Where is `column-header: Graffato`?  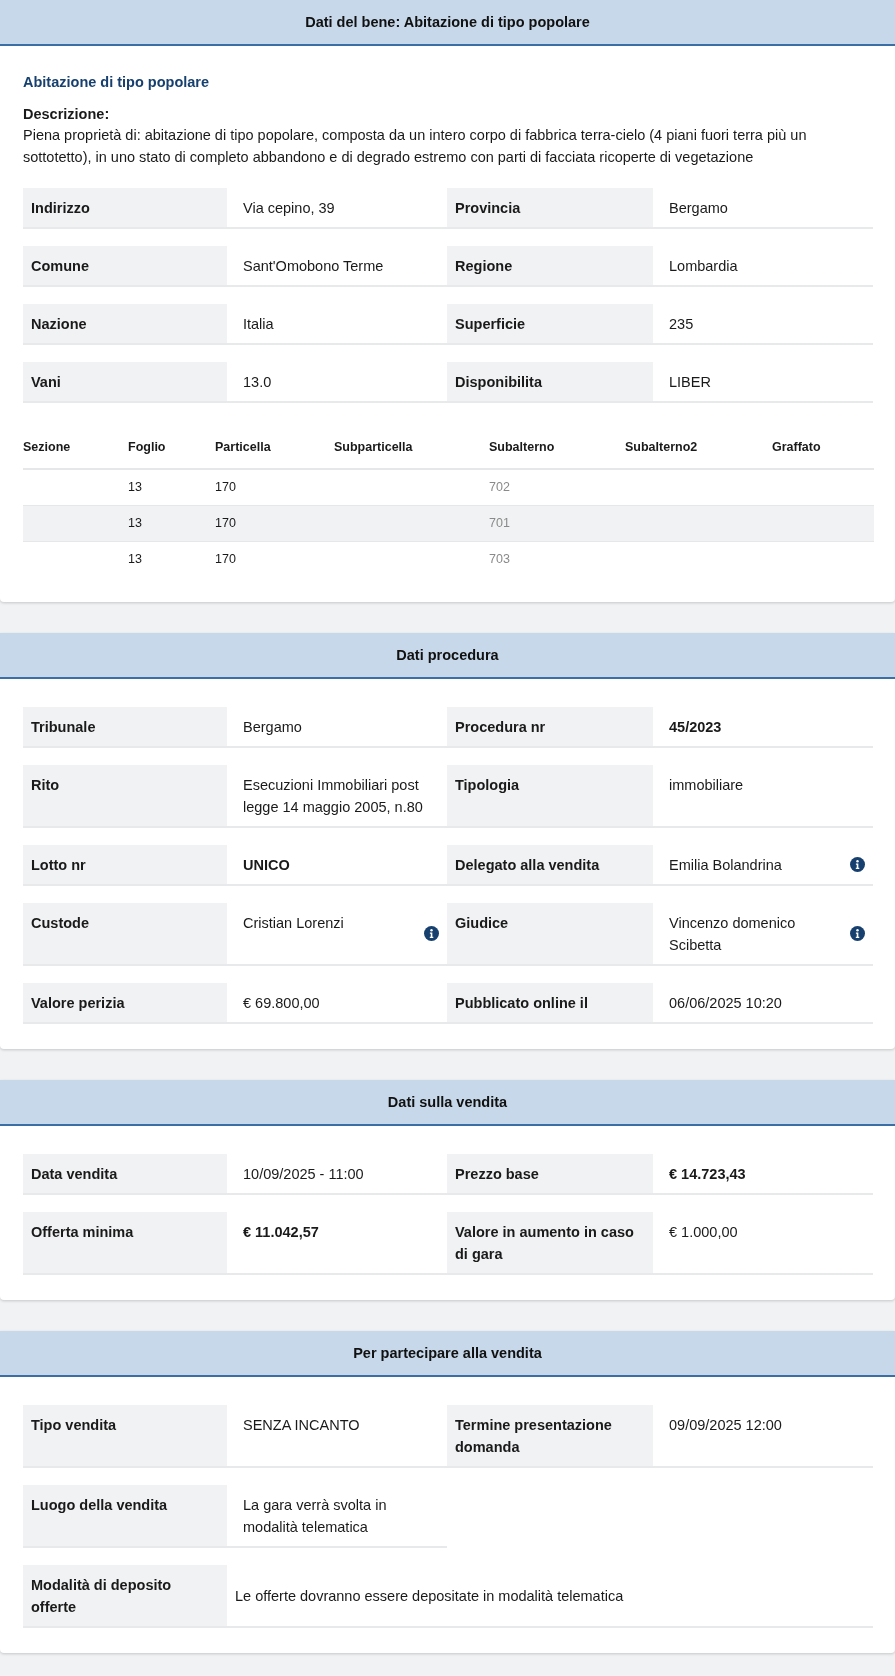
column-header: Graffato is located at coordinates (797, 447).